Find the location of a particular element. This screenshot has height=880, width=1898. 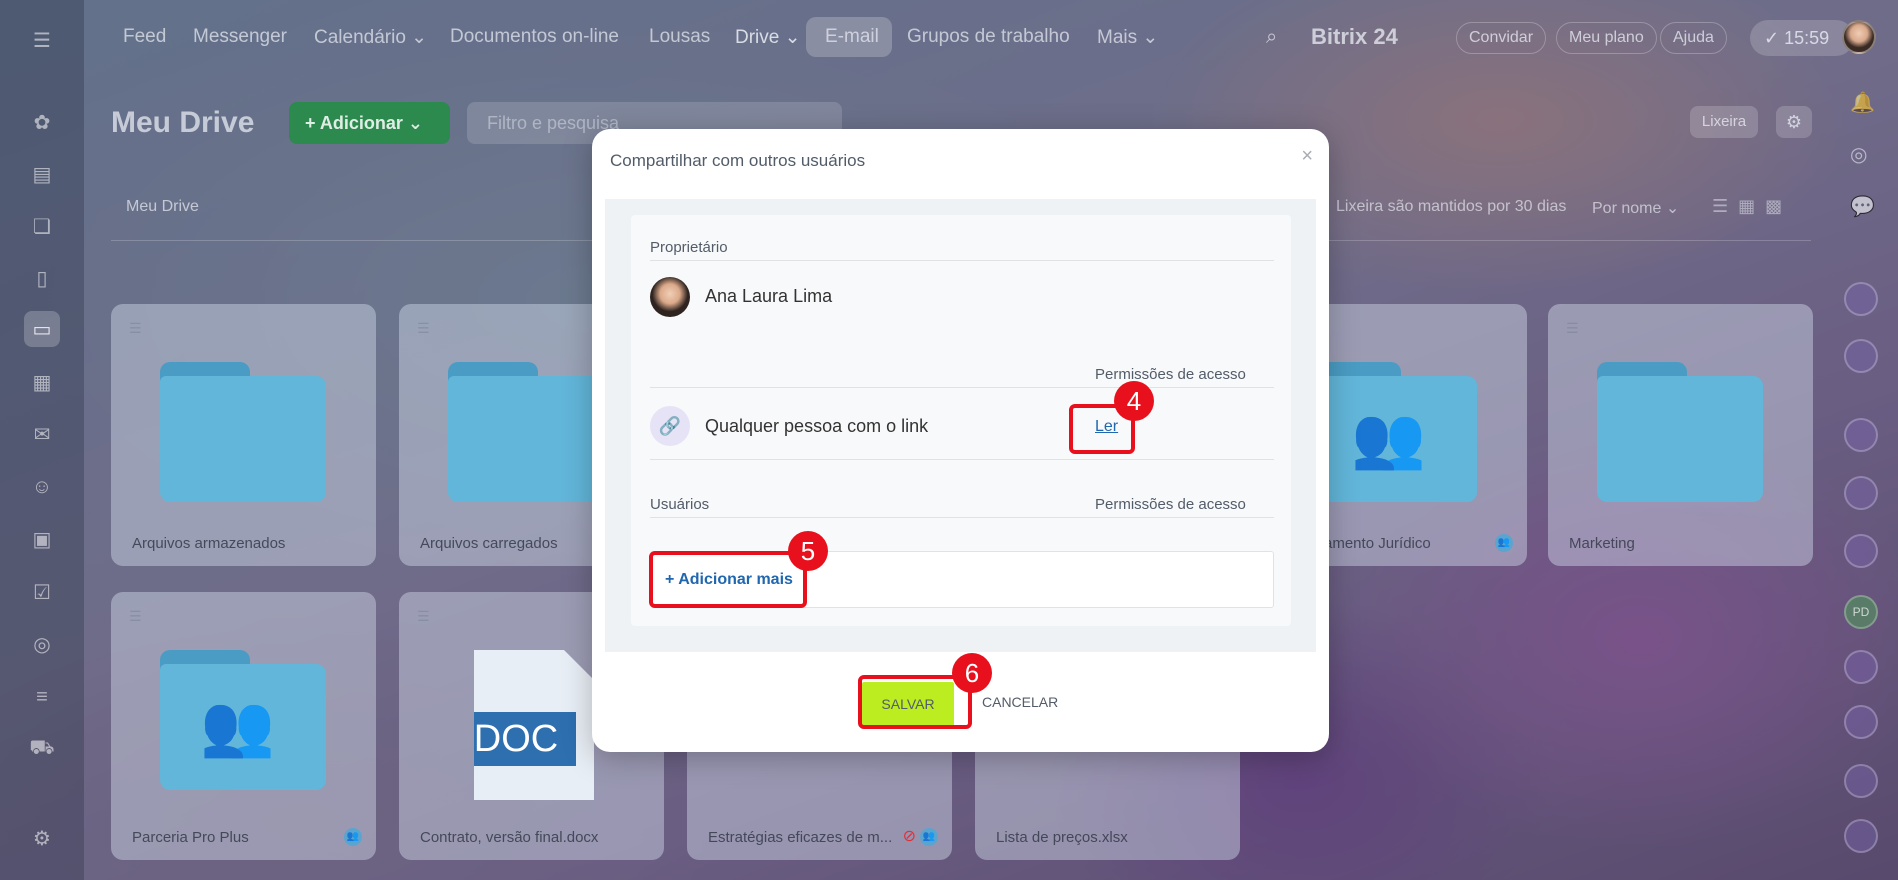

tasks-icon: ☑ is located at coordinates (42, 592).